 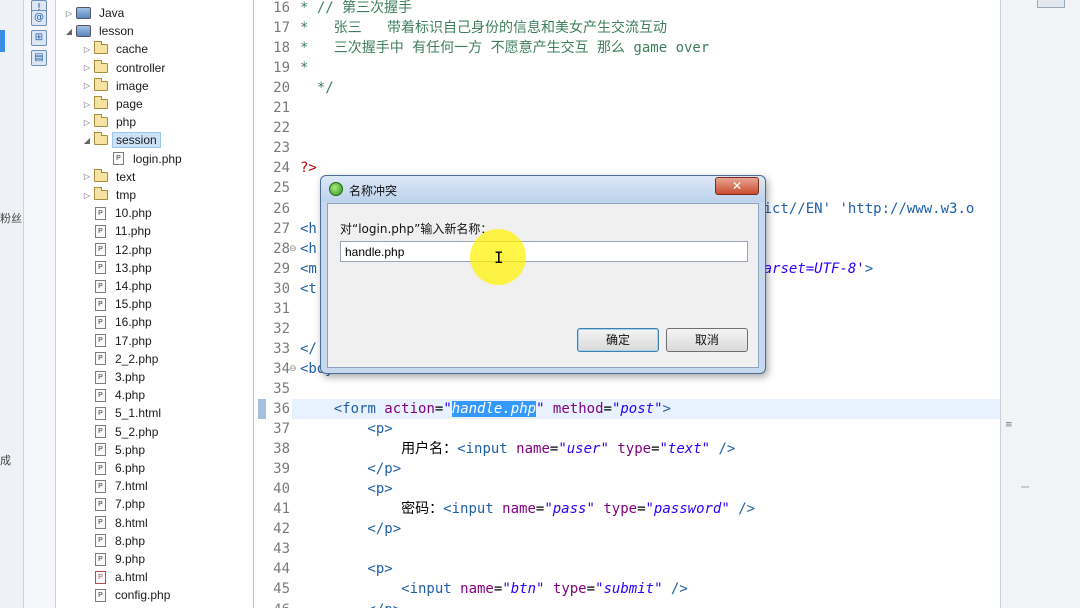 What do you see at coordinates (544, 251) in the screenshot?
I see `new-name-input` at bounding box center [544, 251].